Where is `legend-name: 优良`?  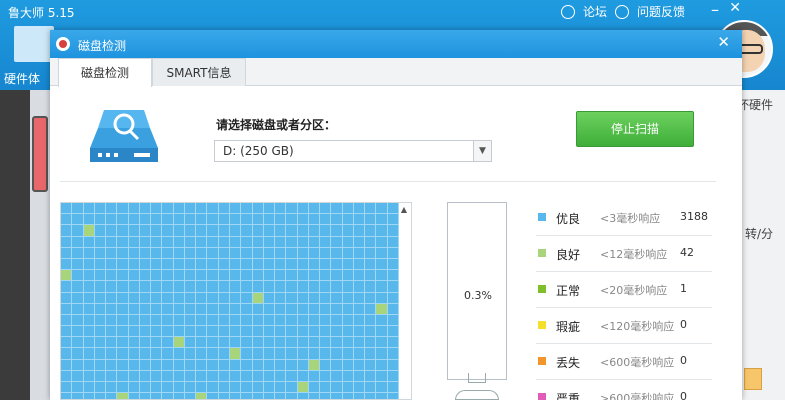
legend-name: 优良 is located at coordinates (568, 219).